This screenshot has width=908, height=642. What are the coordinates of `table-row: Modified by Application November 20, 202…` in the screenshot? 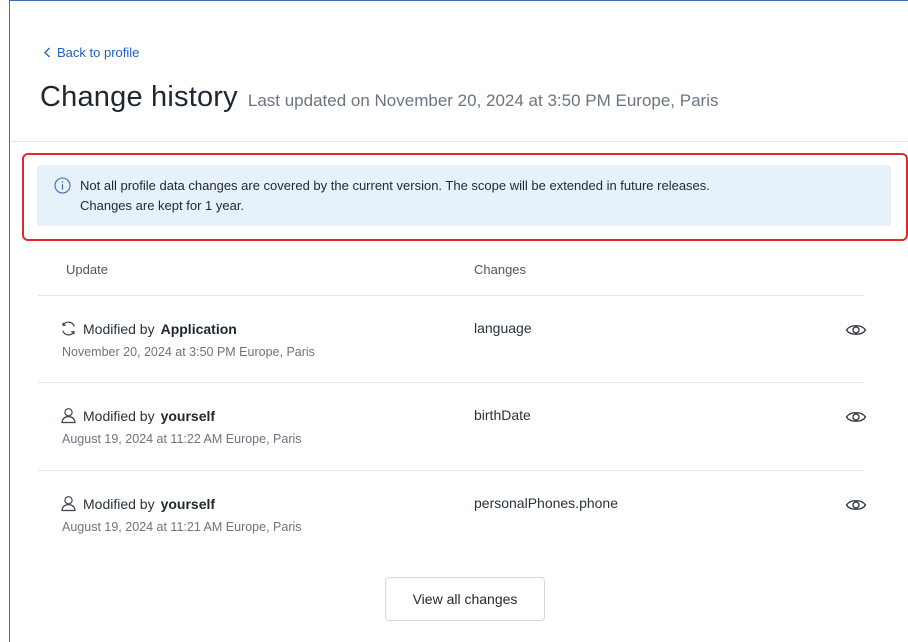 It's located at (452, 339).